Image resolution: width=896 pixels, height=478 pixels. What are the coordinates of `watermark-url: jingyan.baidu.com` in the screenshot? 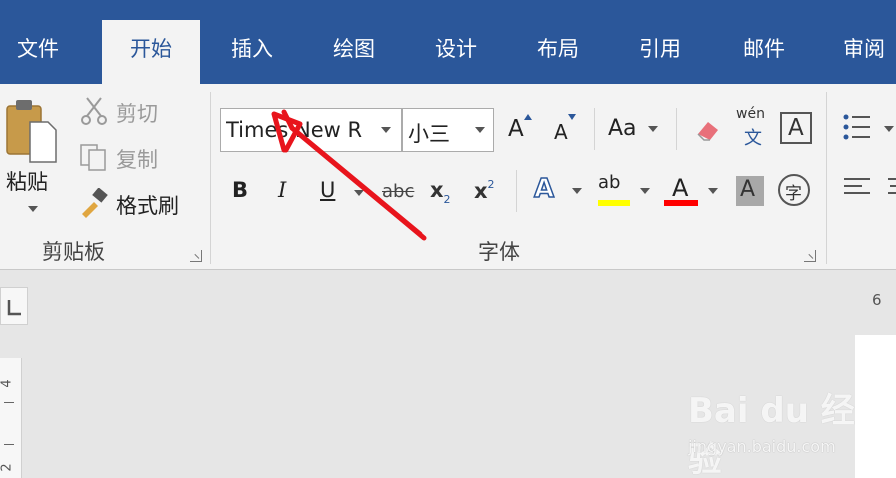 It's located at (762, 446).